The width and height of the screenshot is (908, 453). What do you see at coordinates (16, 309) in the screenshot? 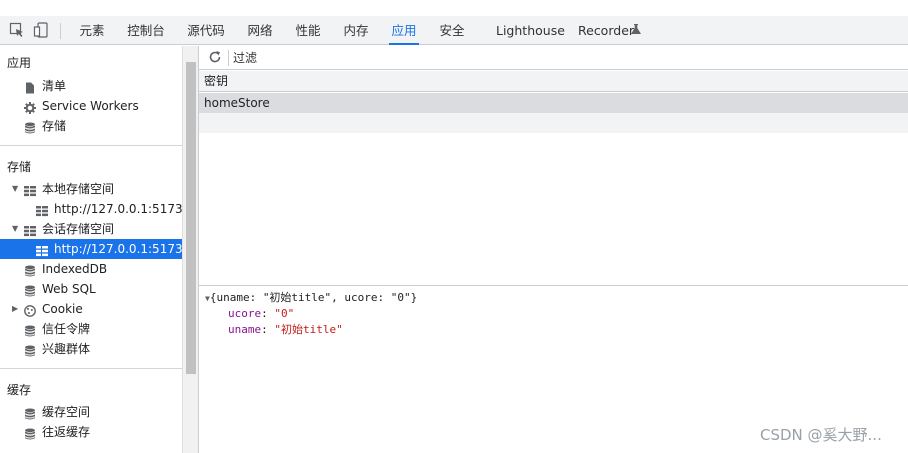
I see `expand-triangle-icon: ▶` at bounding box center [16, 309].